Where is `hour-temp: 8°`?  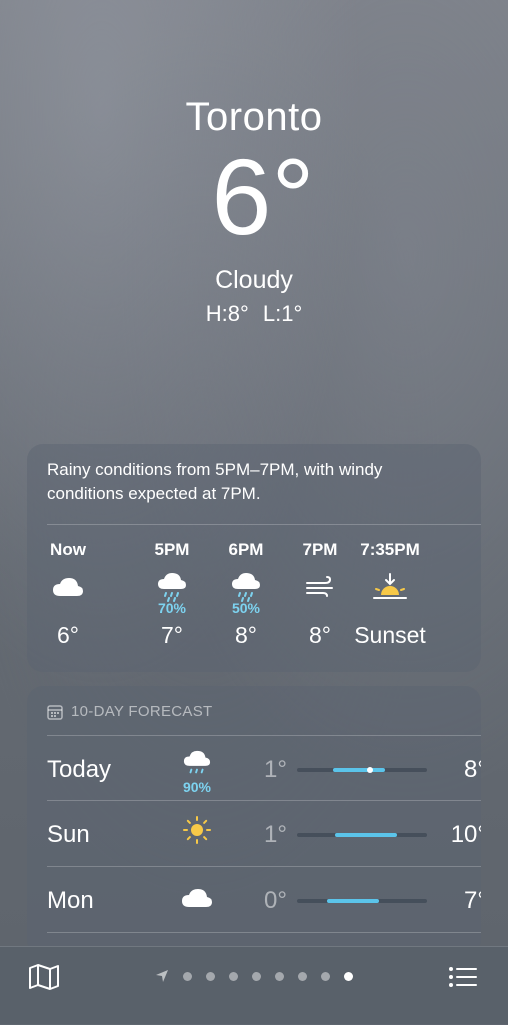 hour-temp: 8° is located at coordinates (246, 635).